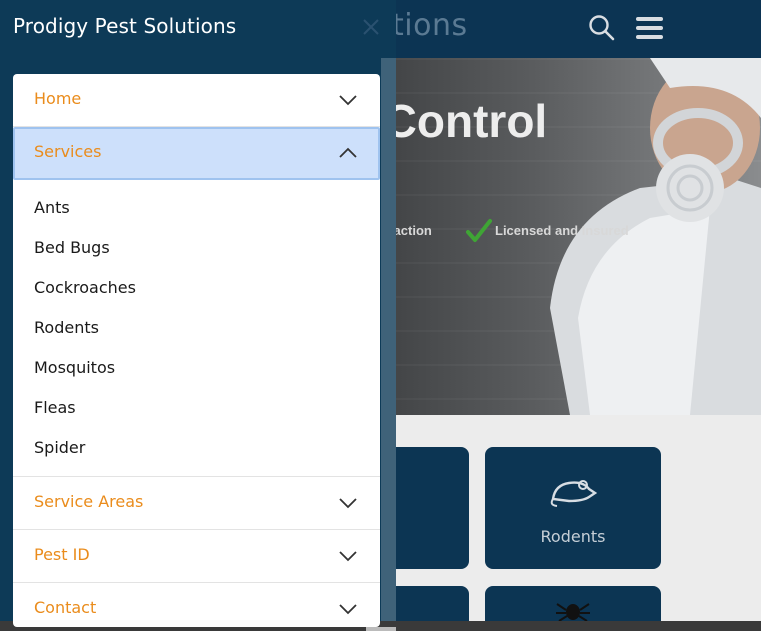 The image size is (761, 631). Describe the element at coordinates (66, 327) in the screenshot. I see `submenu-item-rodents: Rodents` at that location.